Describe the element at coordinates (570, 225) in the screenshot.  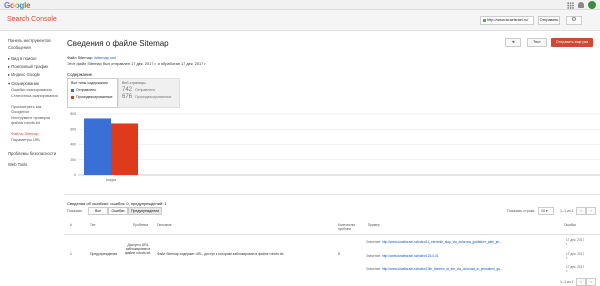
I see `col-error: Ошибка` at that location.